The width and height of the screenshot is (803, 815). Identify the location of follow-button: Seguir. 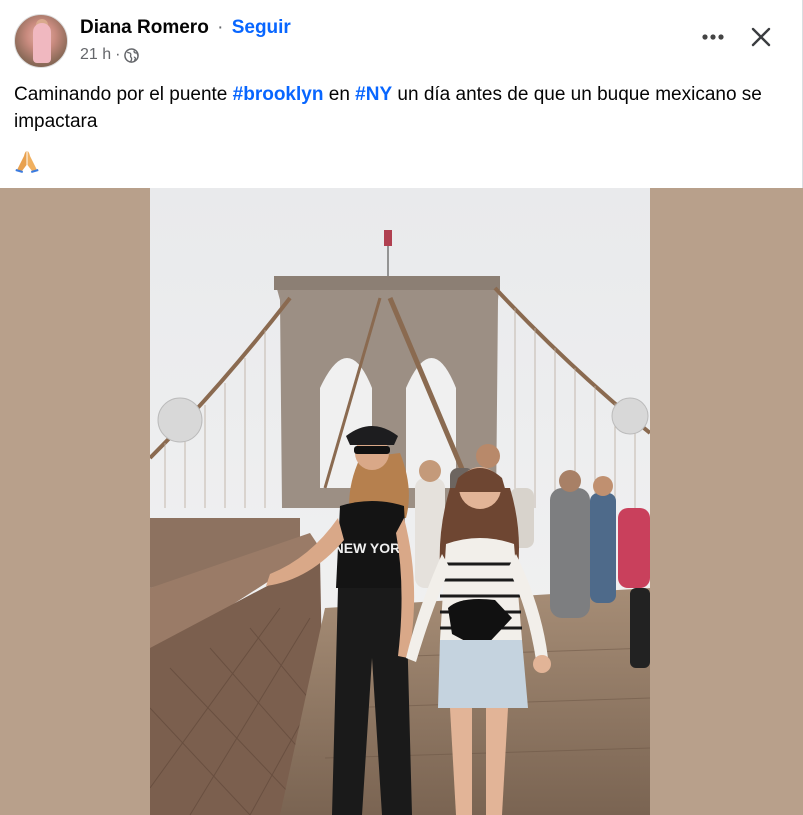
(261, 27).